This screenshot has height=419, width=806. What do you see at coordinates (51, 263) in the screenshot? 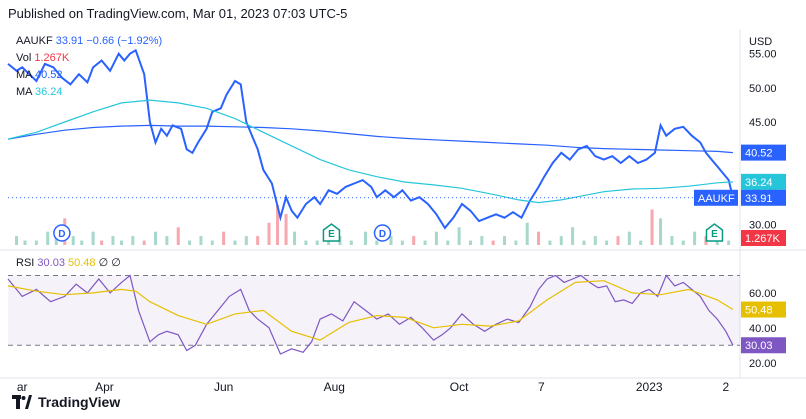
I see `legend-rsi-value: 30.03` at bounding box center [51, 263].